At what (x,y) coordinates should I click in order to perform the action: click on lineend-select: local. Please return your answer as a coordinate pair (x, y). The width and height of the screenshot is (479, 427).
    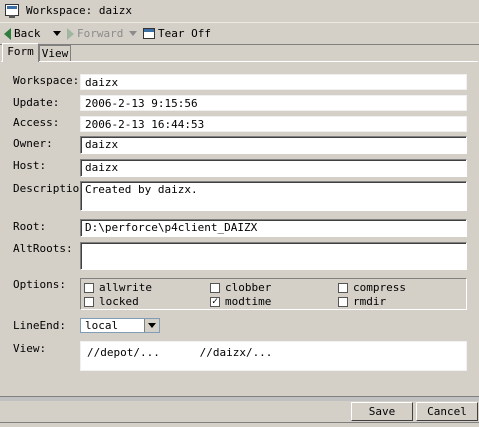
    Looking at the image, I should click on (120, 325).